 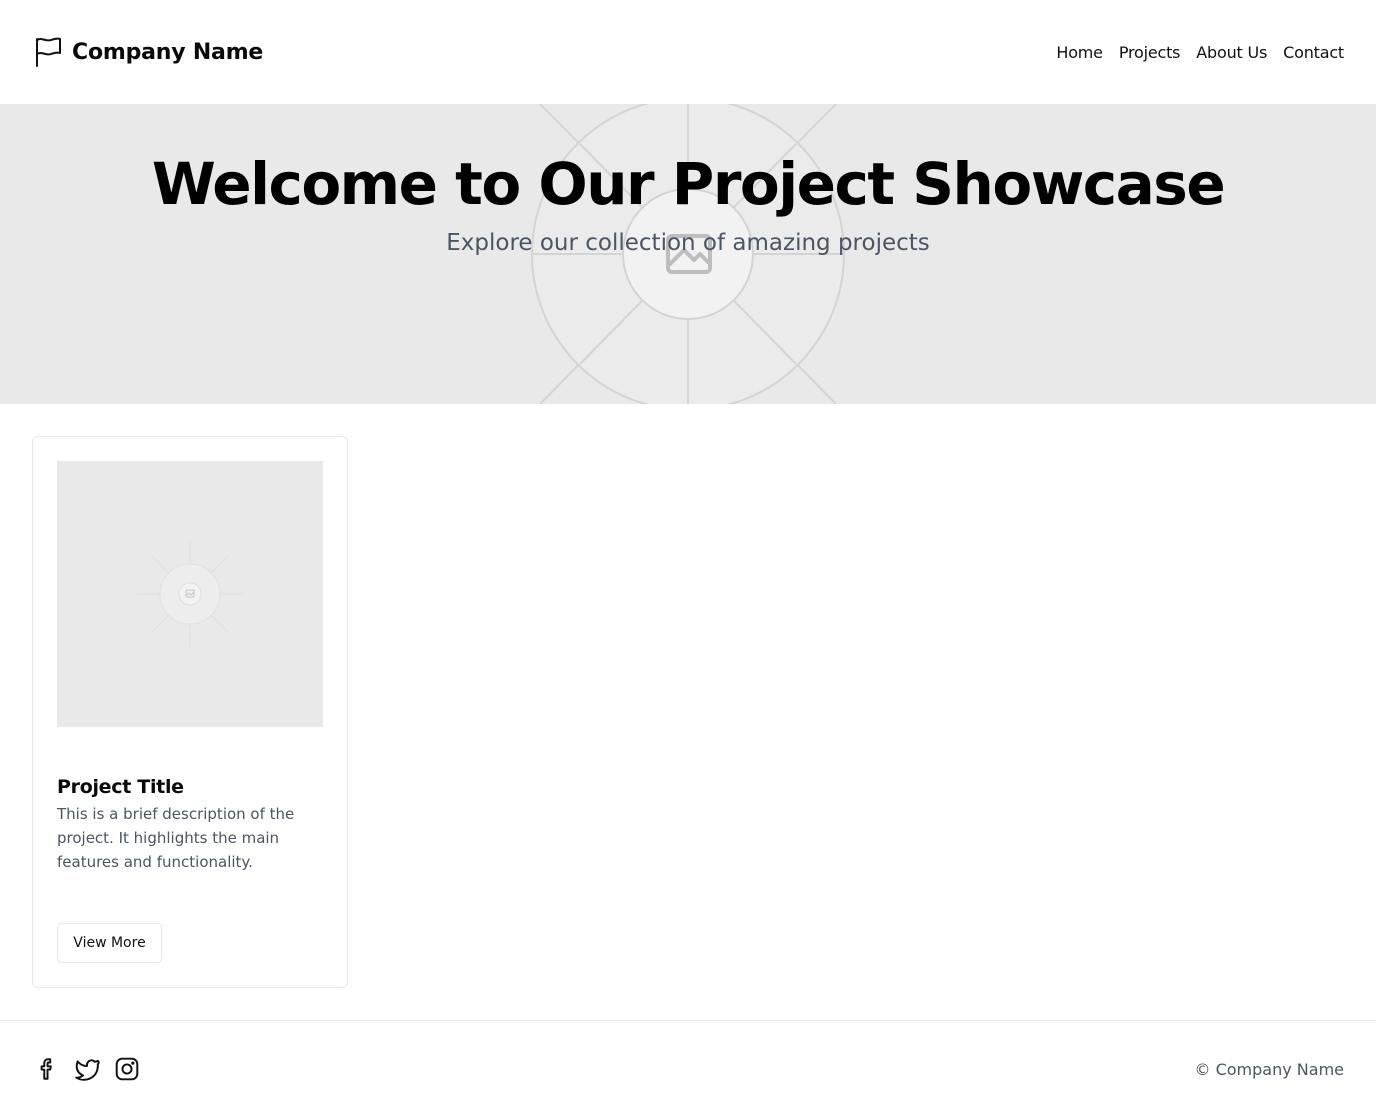 I want to click on brand-name: Company Name, so click(x=168, y=52).